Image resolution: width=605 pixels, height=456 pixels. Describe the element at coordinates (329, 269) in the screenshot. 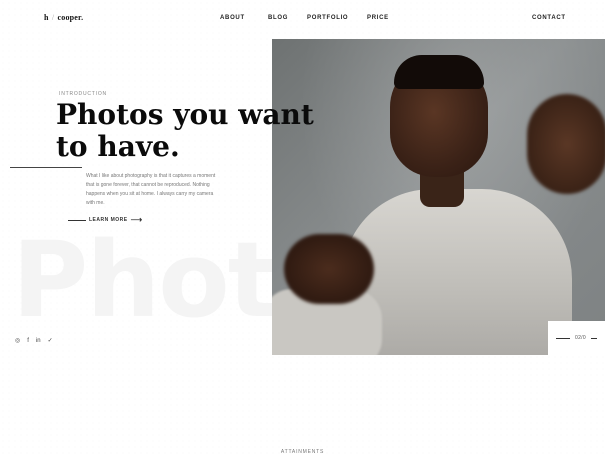

I see `photo-subject-hand-left` at that location.